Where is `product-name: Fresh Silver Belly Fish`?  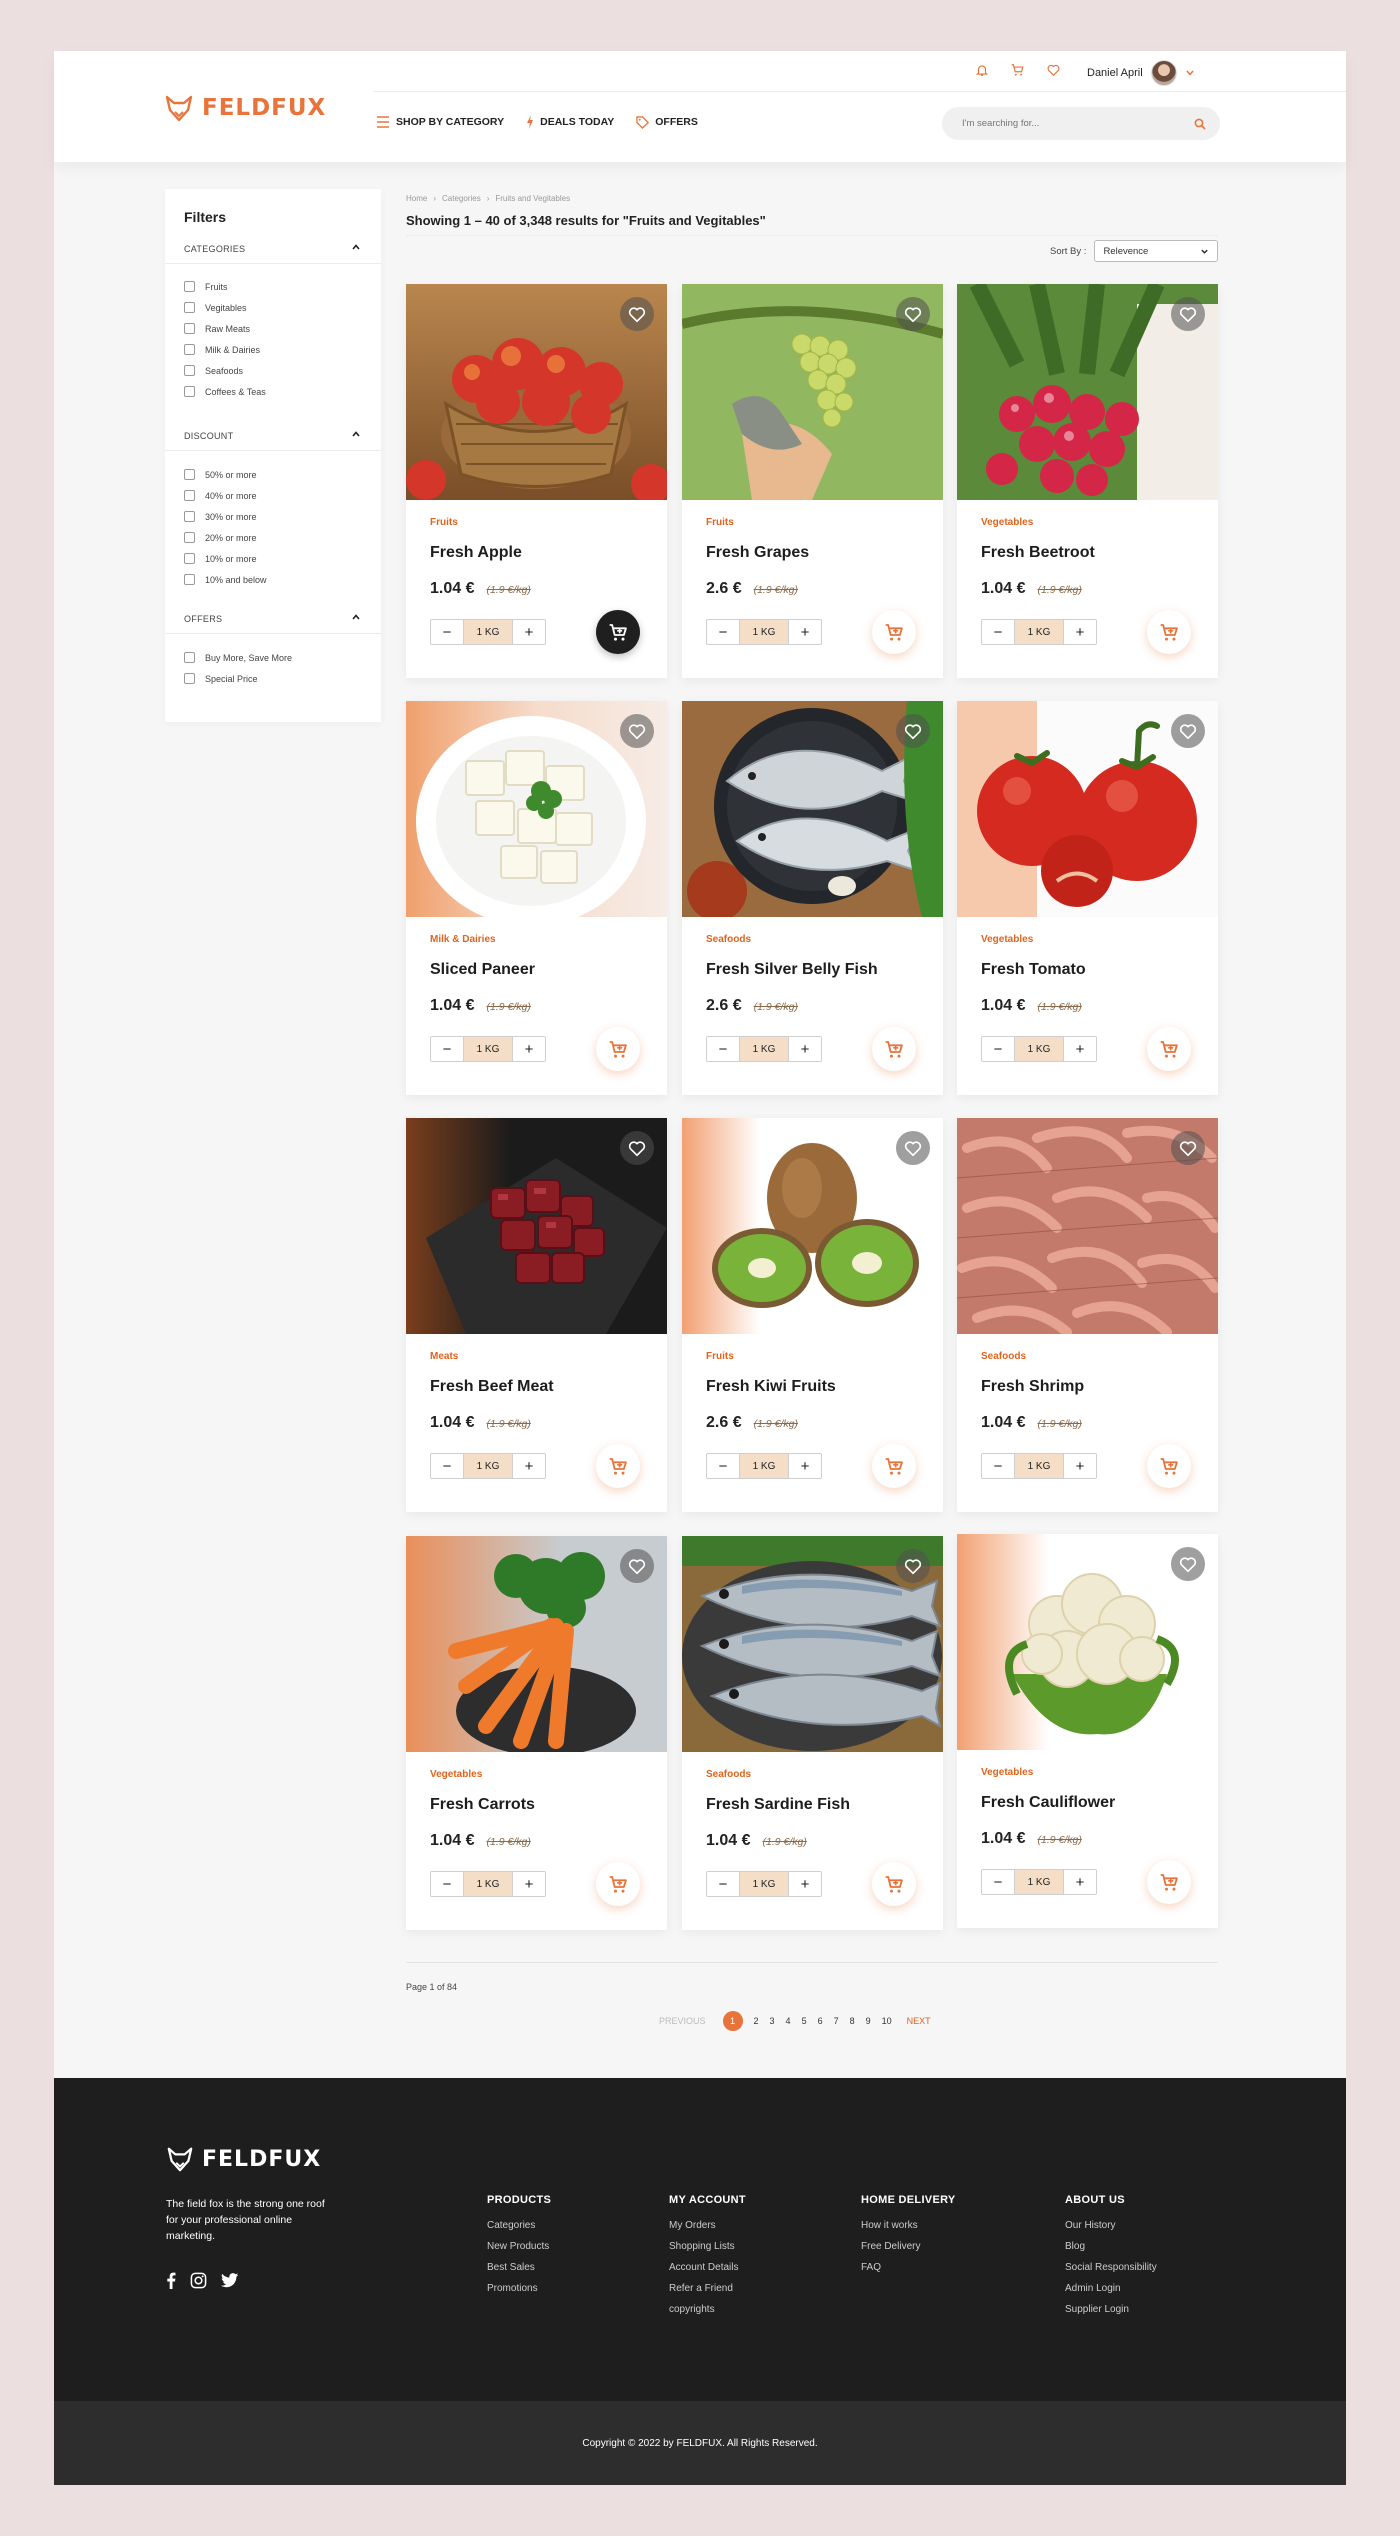 product-name: Fresh Silver Belly Fish is located at coordinates (792, 970).